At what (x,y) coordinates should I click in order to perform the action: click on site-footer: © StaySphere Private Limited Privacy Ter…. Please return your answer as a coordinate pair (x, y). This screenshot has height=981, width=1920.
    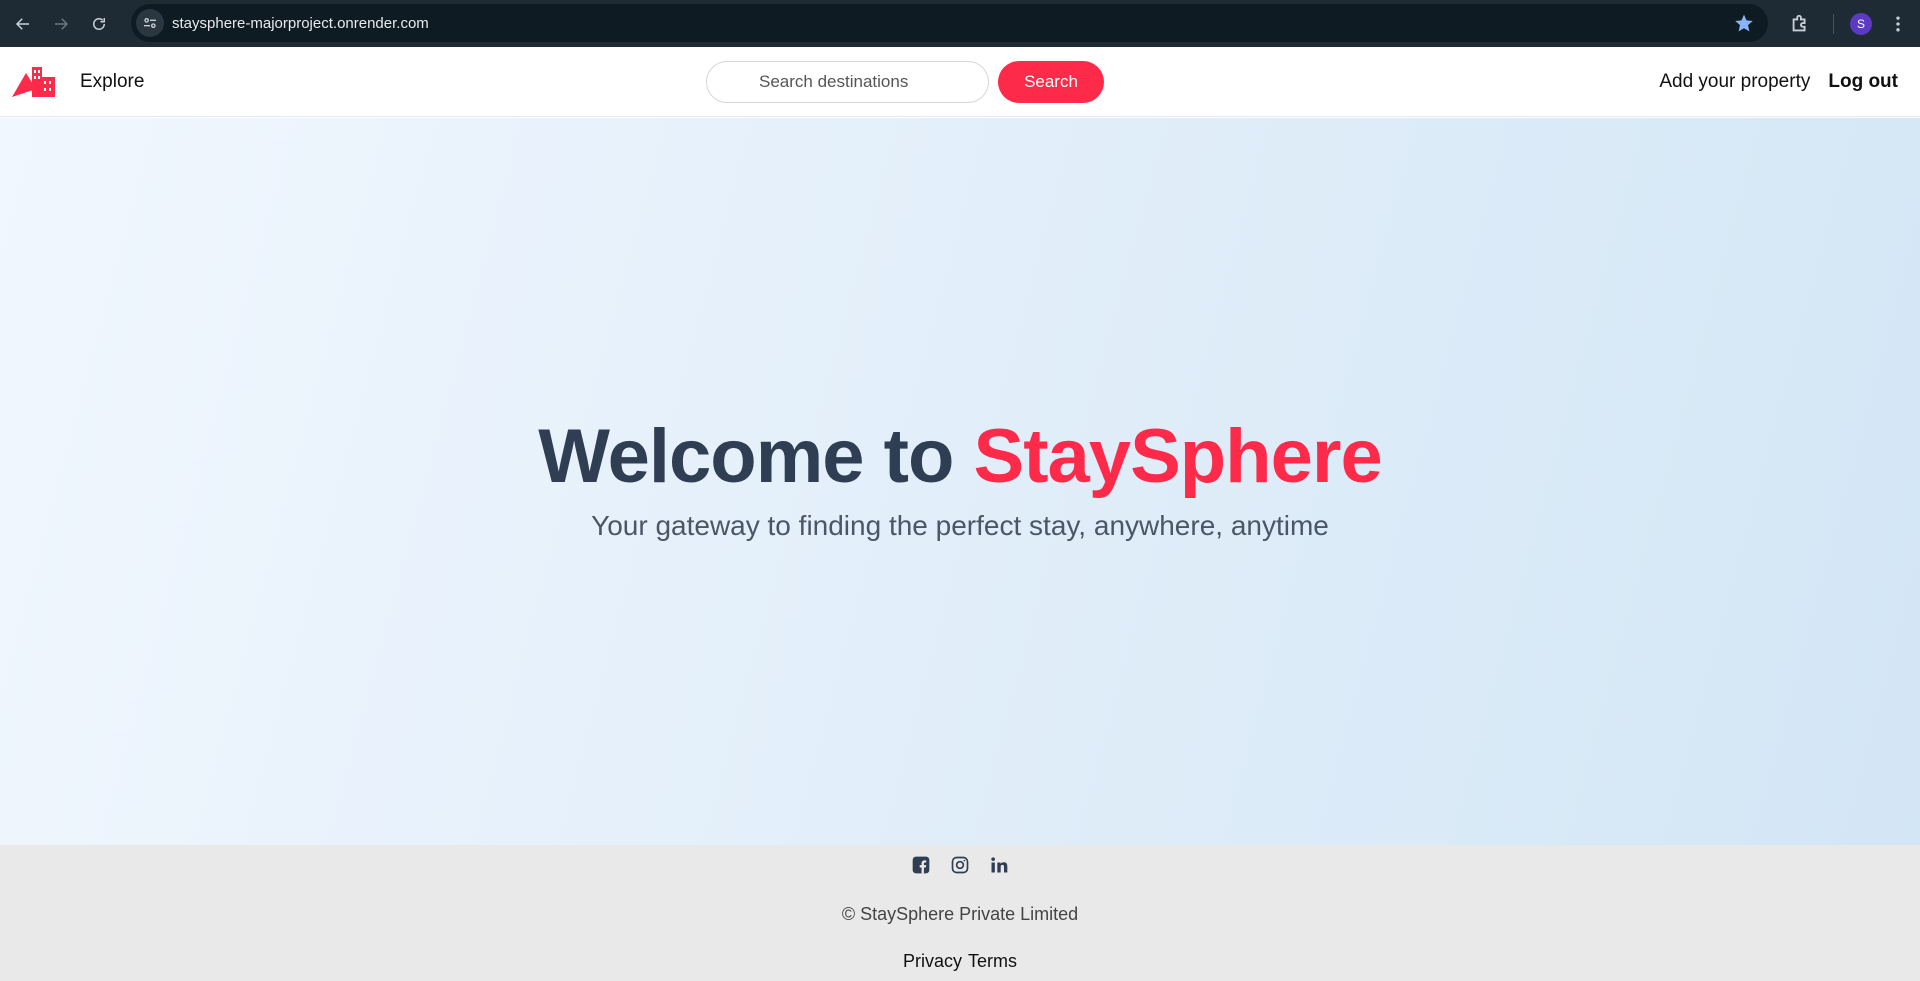
    Looking at the image, I should click on (960, 913).